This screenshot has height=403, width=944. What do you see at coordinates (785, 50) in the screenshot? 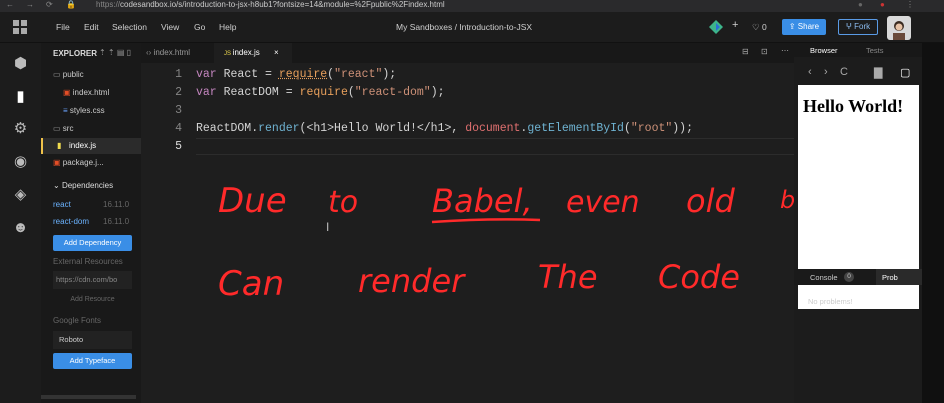
I see `more-icon: ⋯` at bounding box center [785, 50].